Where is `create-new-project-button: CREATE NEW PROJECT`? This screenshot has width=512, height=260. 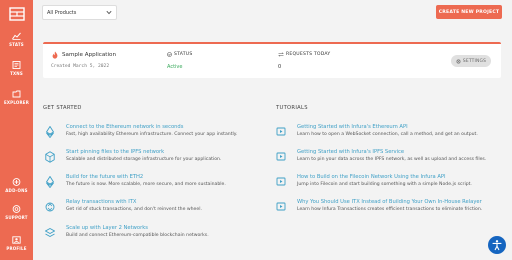 create-new-project-button: CREATE NEW PROJECT is located at coordinates (469, 12).